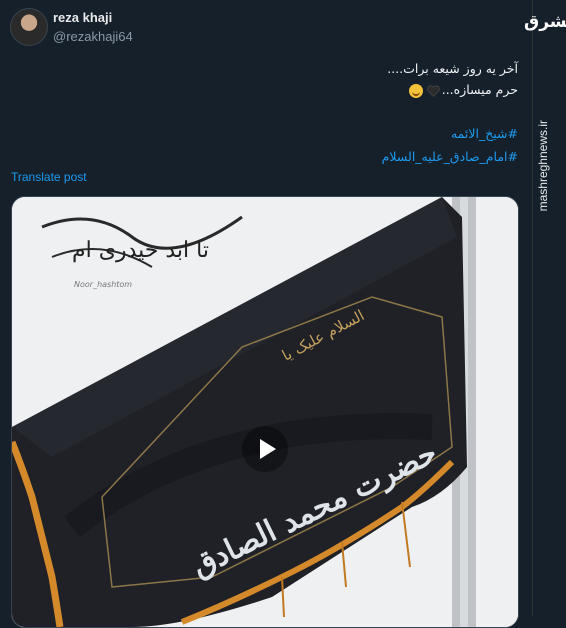 This screenshot has width=566, height=628. Describe the element at coordinates (29, 27) in the screenshot. I see `avatar` at that location.